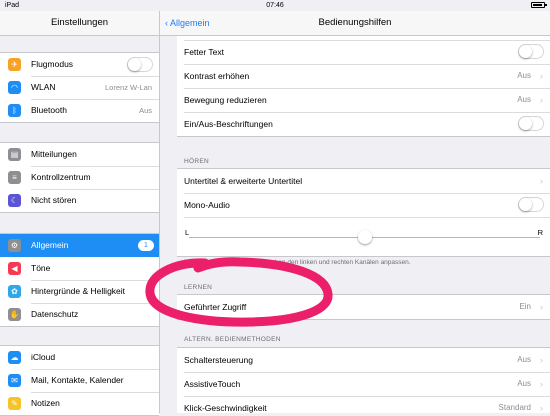 Image resolution: width=550 pixels, height=416 pixels. I want to click on balance-slider-row: L R, so click(363, 236).